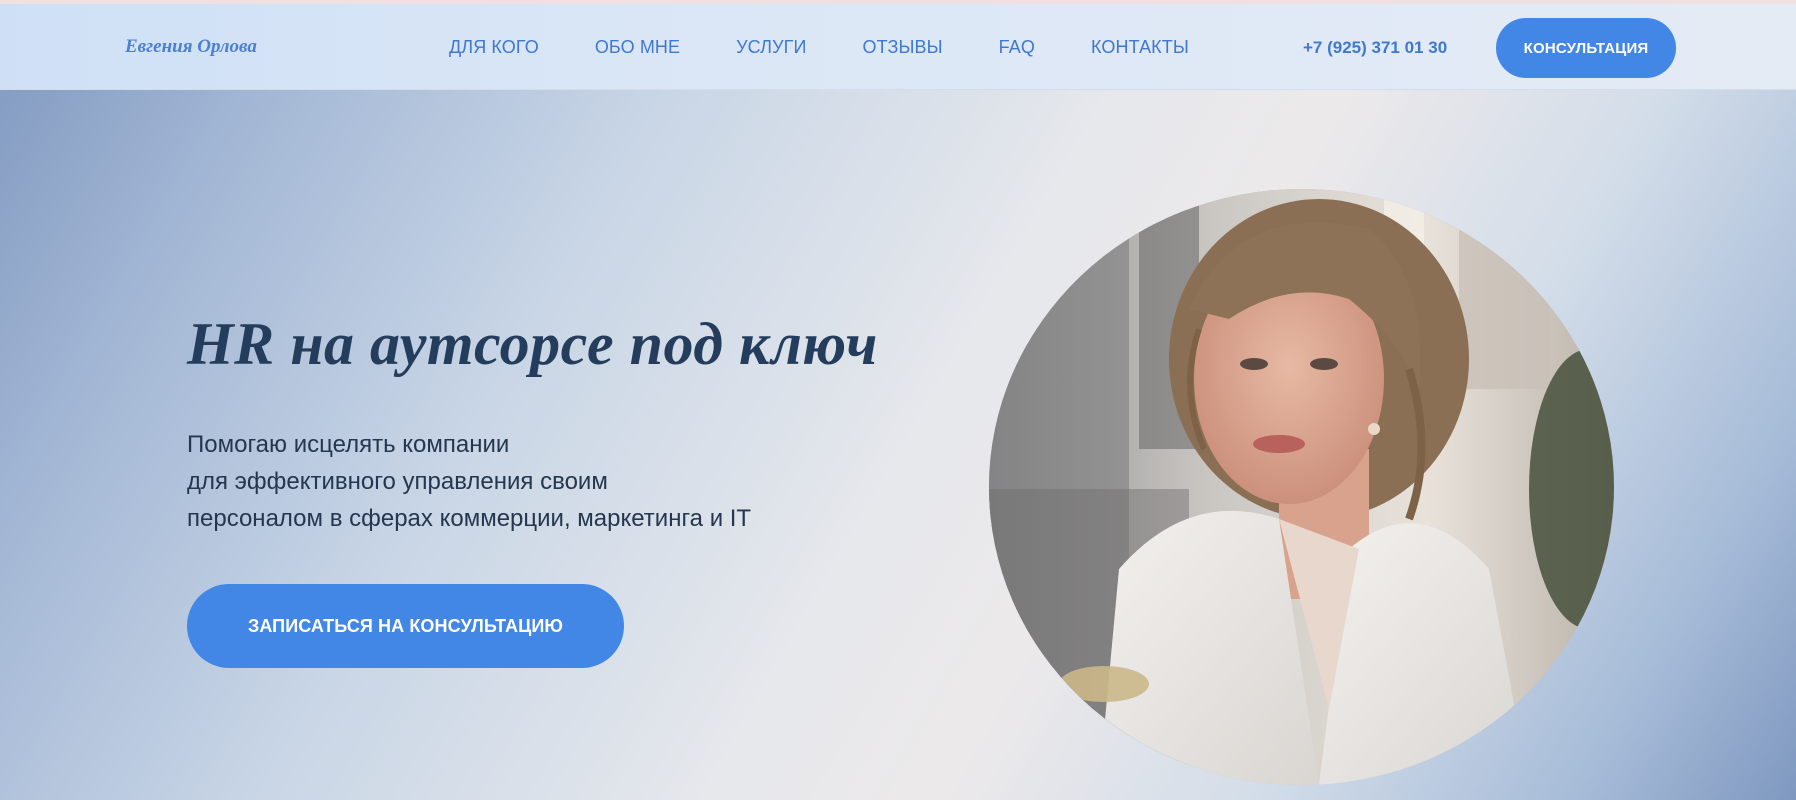 The image size is (1796, 800). Describe the element at coordinates (191, 47) in the screenshot. I see `logo: Евгения Орлова` at that location.